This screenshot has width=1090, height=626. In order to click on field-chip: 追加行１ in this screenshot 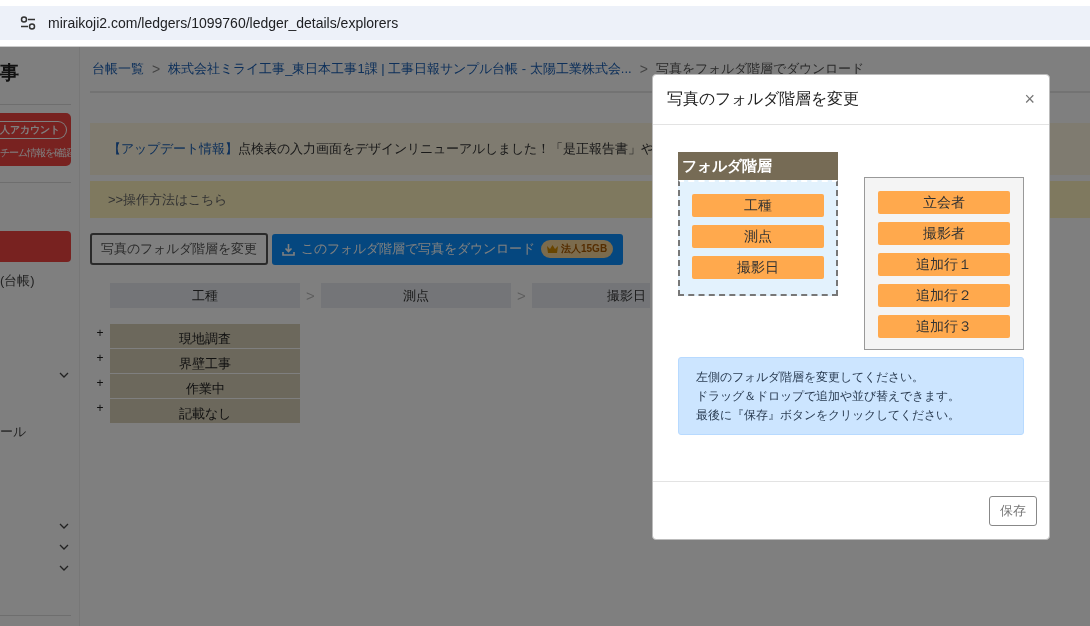, I will do `click(944, 264)`.